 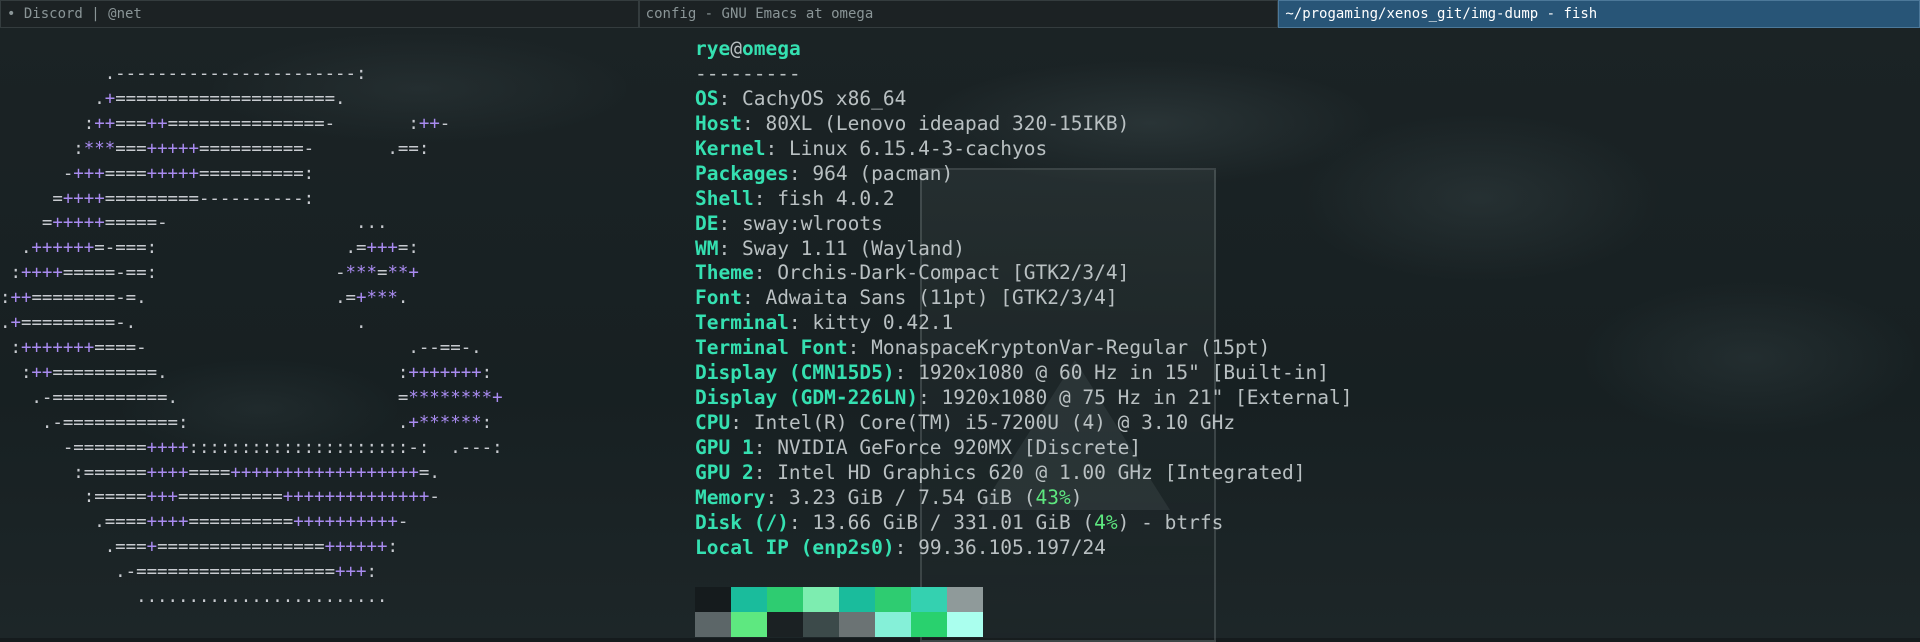 What do you see at coordinates (220, 497) in the screenshot?
I see `ascii-line: :=====+++==========++++++++++++++-` at bounding box center [220, 497].